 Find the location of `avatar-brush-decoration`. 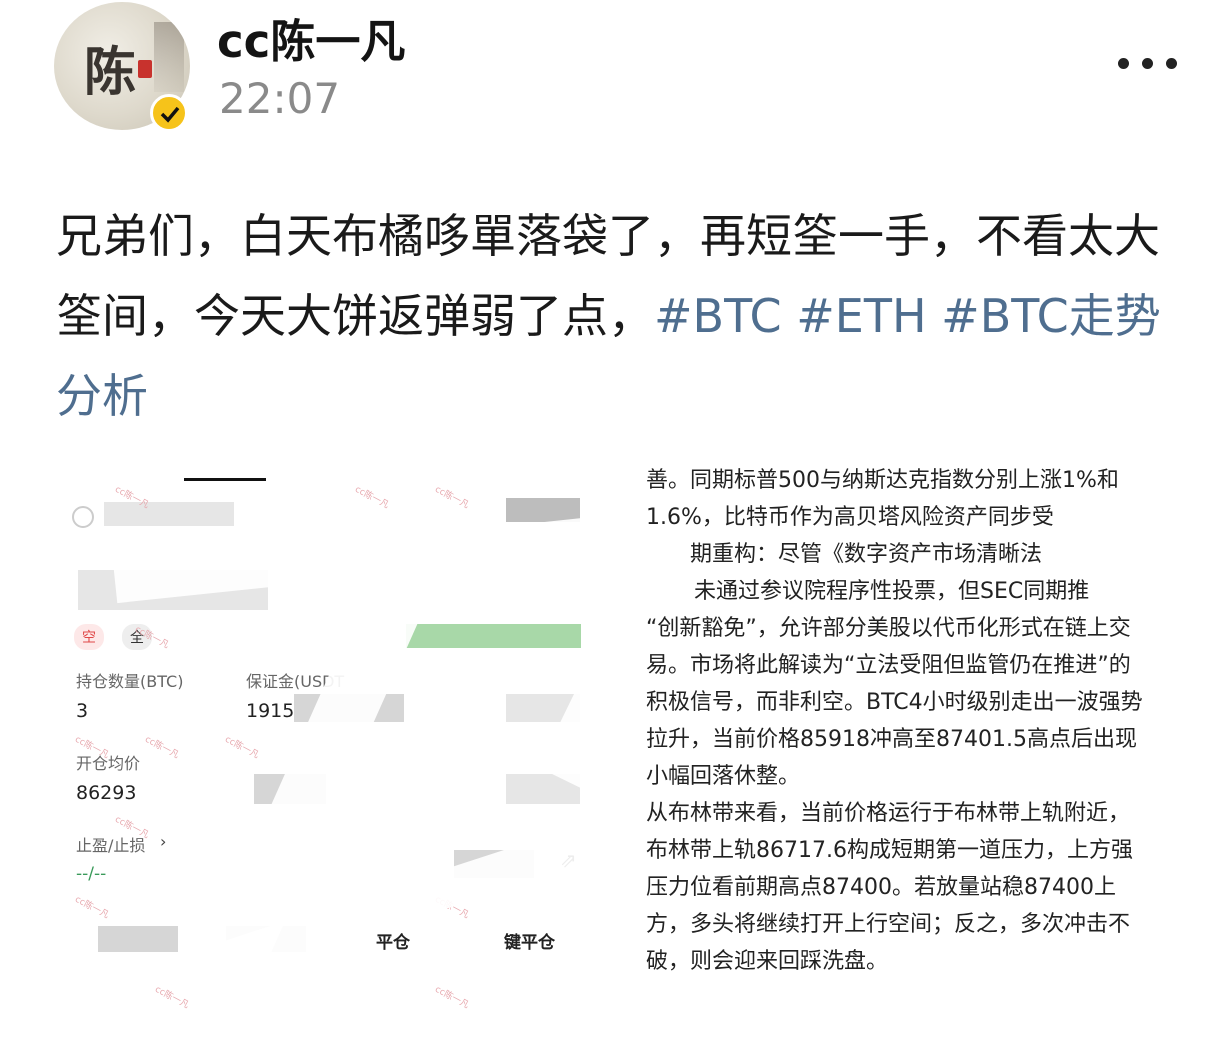

avatar-brush-decoration is located at coordinates (169, 57).